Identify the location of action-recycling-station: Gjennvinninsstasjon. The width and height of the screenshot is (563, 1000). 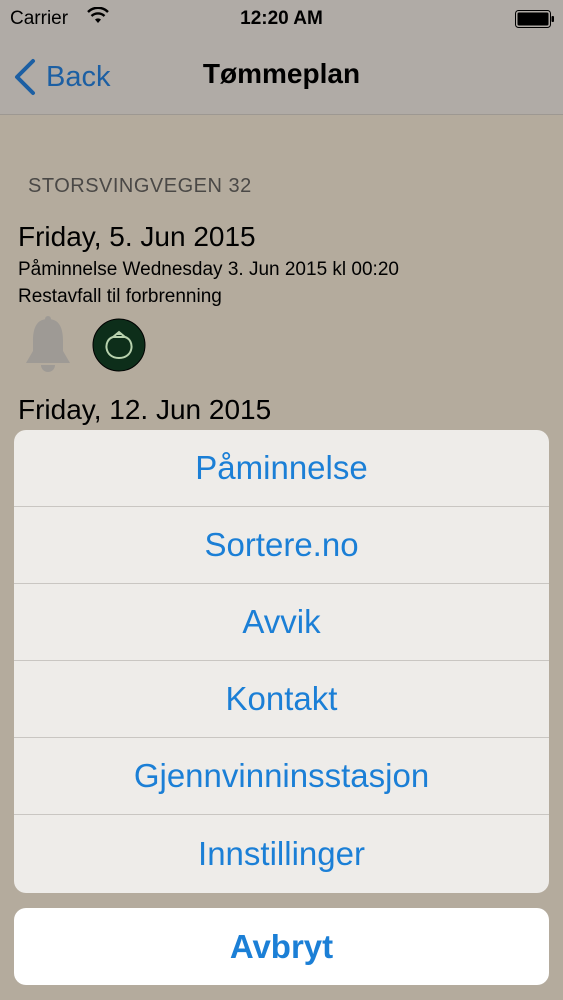
(281, 776).